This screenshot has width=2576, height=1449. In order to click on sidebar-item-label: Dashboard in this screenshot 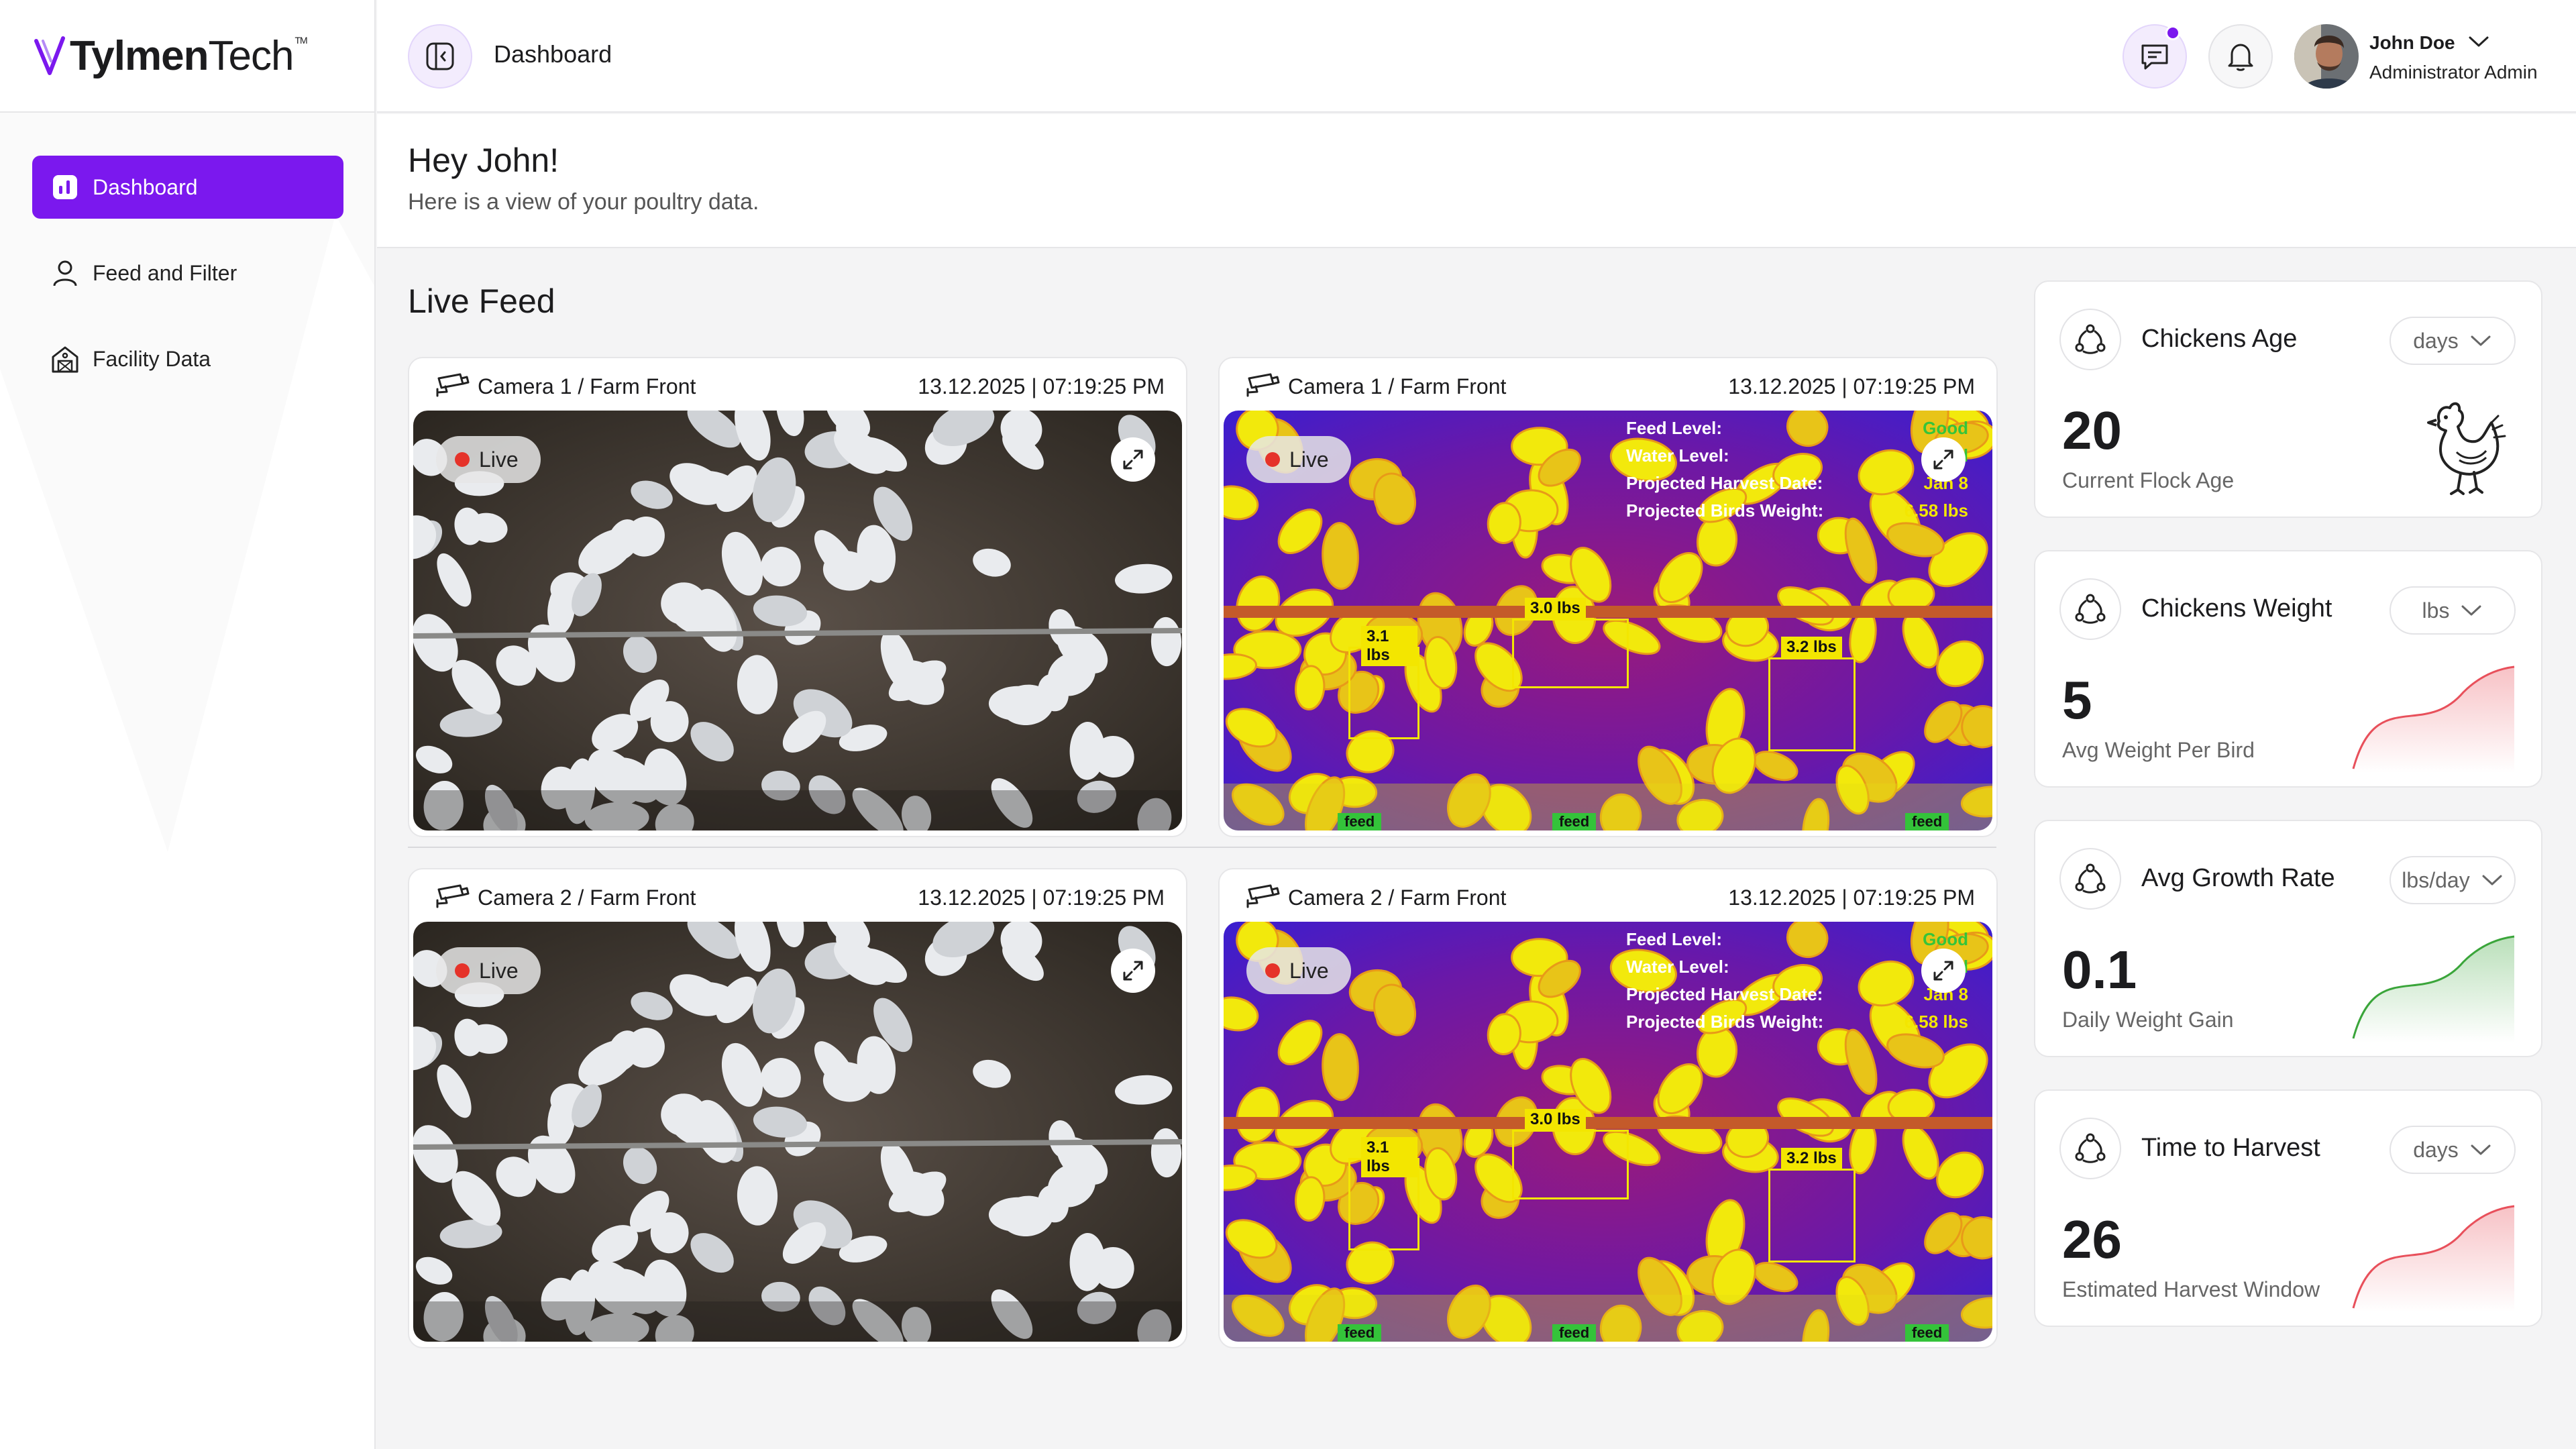, I will do `click(145, 186)`.